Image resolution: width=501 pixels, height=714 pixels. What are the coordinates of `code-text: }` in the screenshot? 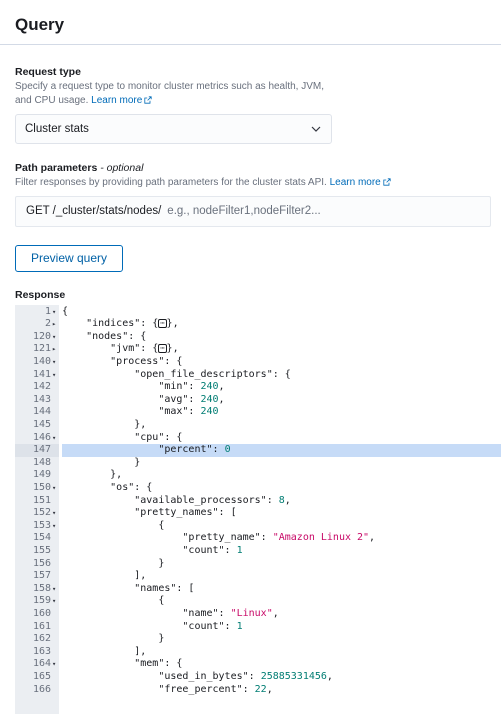 It's located at (101, 463).